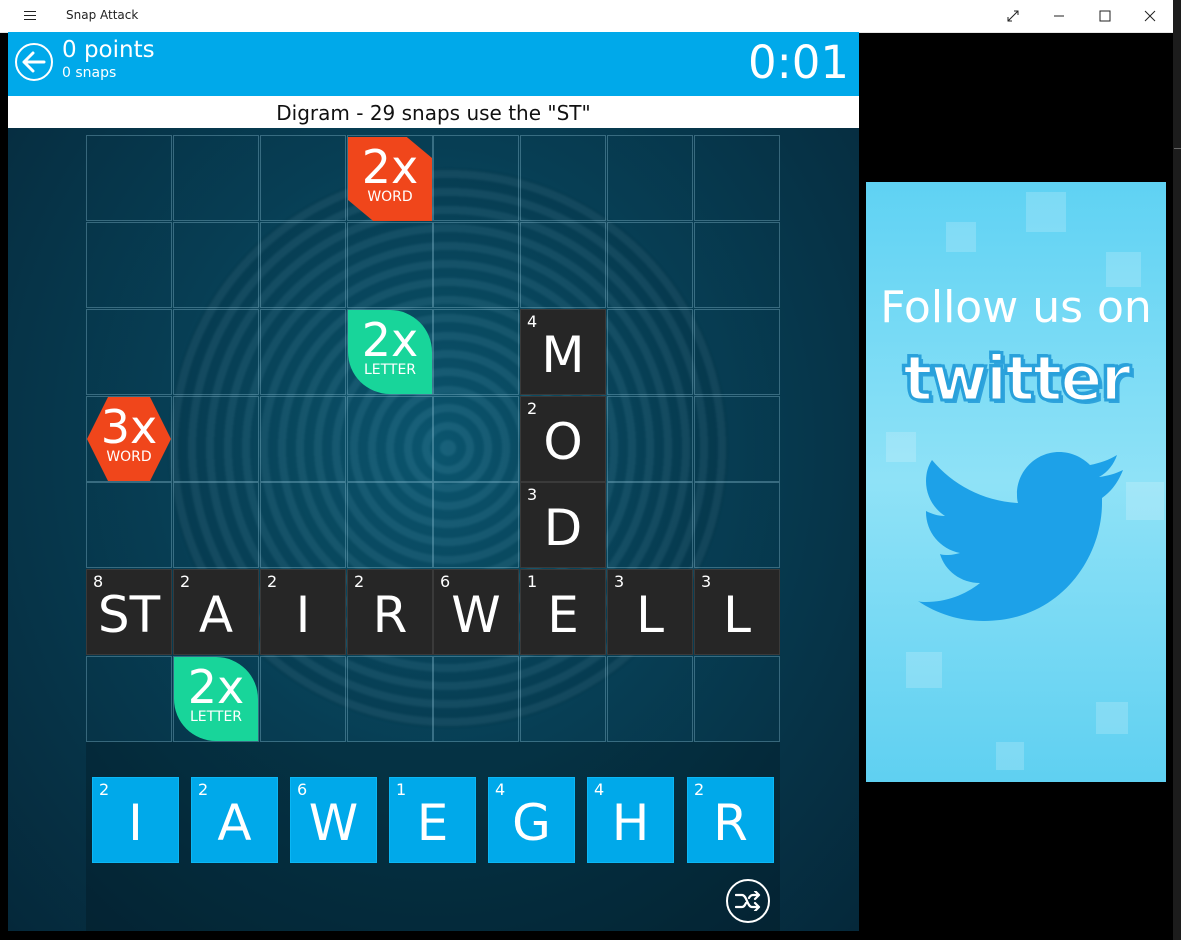 The width and height of the screenshot is (1181, 940). Describe the element at coordinates (563, 525) in the screenshot. I see `board-tile: 3 D` at that location.